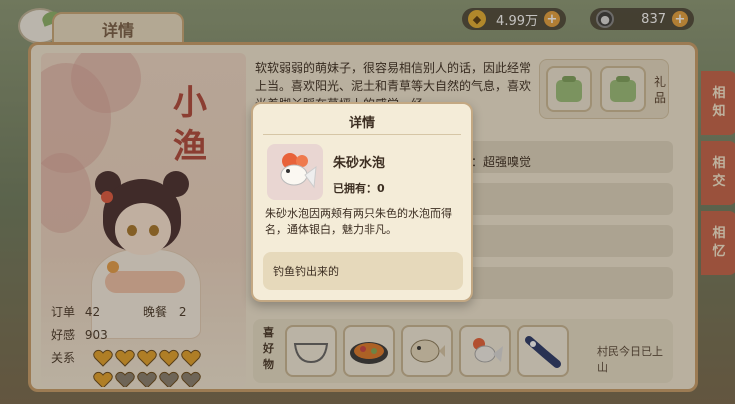 The height and width of the screenshot is (404, 735). Describe the element at coordinates (358, 221) in the screenshot. I see `item-description: 朱砂水泡因两颊有两只朱色的水泡而得名，通体银白，魅力非凡。` at that location.